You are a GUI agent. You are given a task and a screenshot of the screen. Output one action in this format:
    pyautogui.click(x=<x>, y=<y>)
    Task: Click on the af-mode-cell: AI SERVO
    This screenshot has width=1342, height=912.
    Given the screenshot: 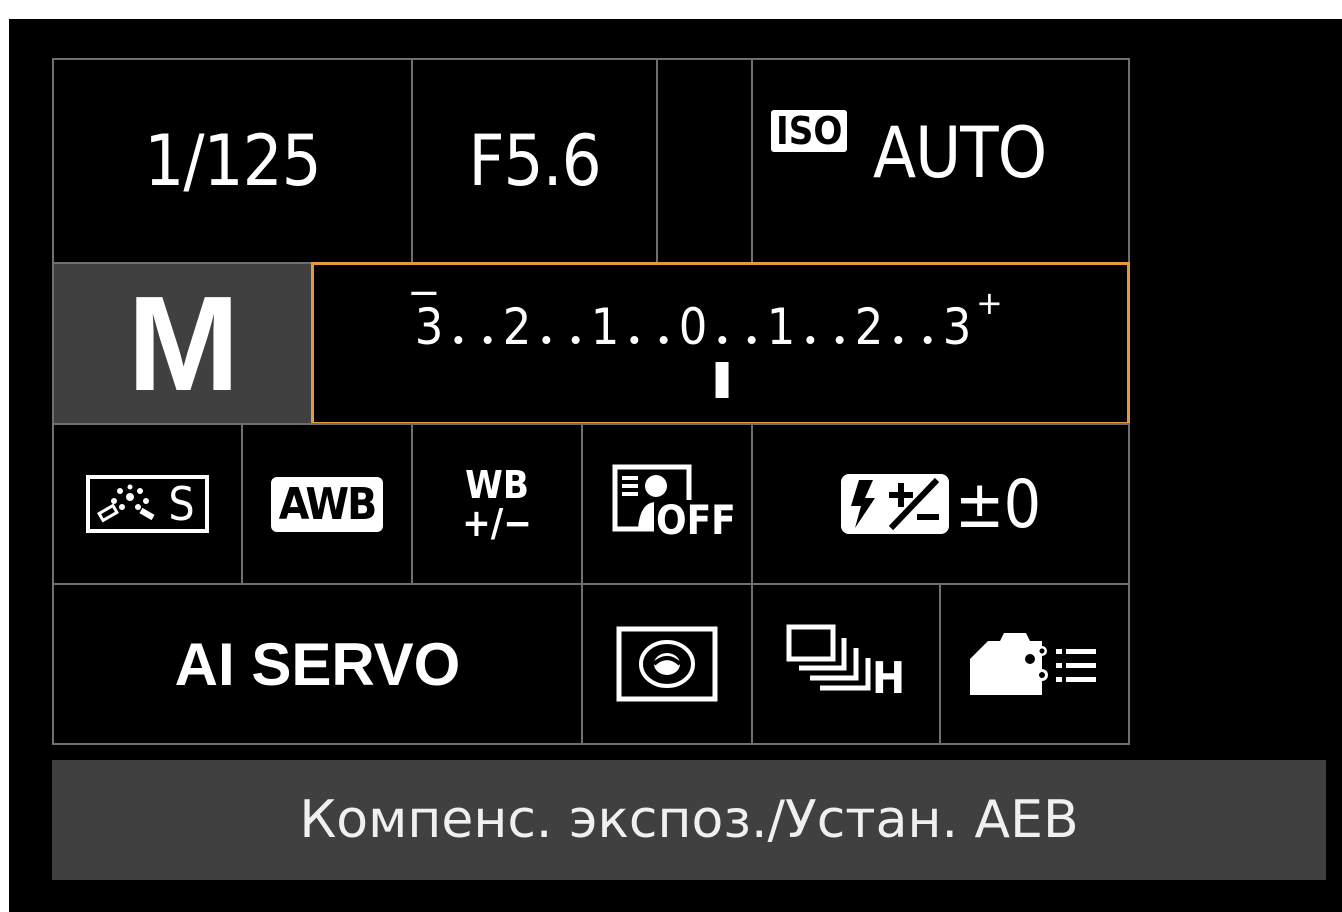 What is the action you would take?
    pyautogui.click(x=317, y=664)
    